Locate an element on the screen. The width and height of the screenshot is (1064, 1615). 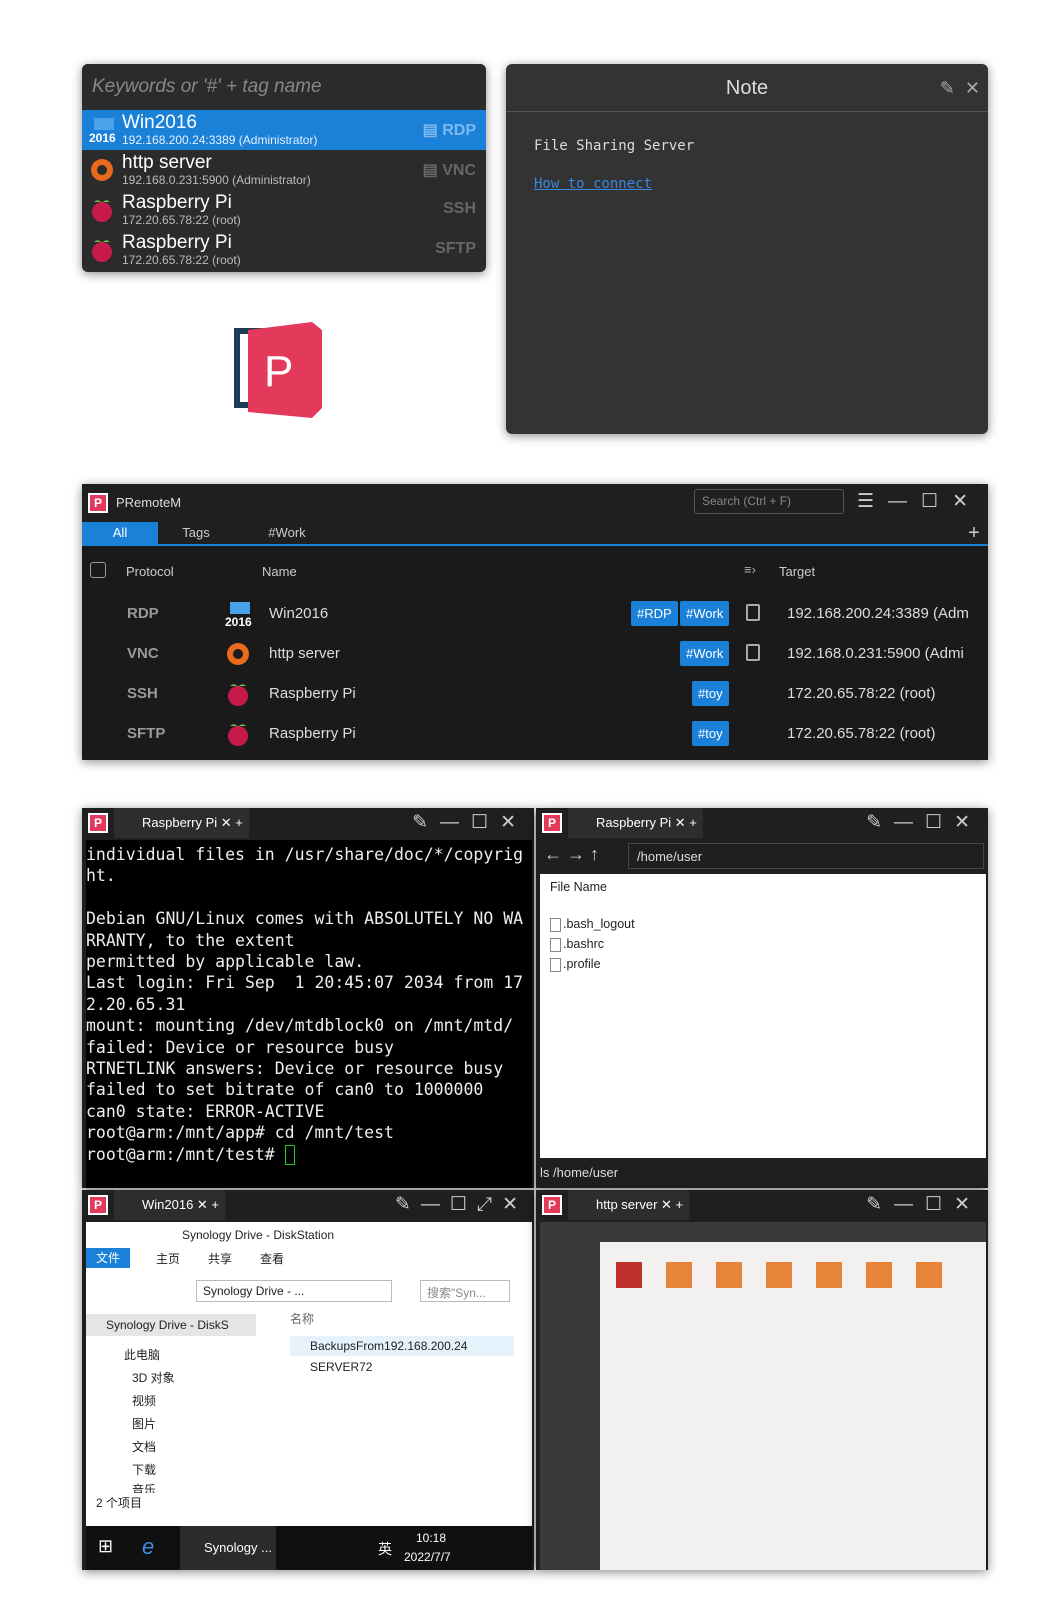
launcher-item: Raspberry Pi 172.20.65.78:22 (root) SFTP is located at coordinates (284, 250).